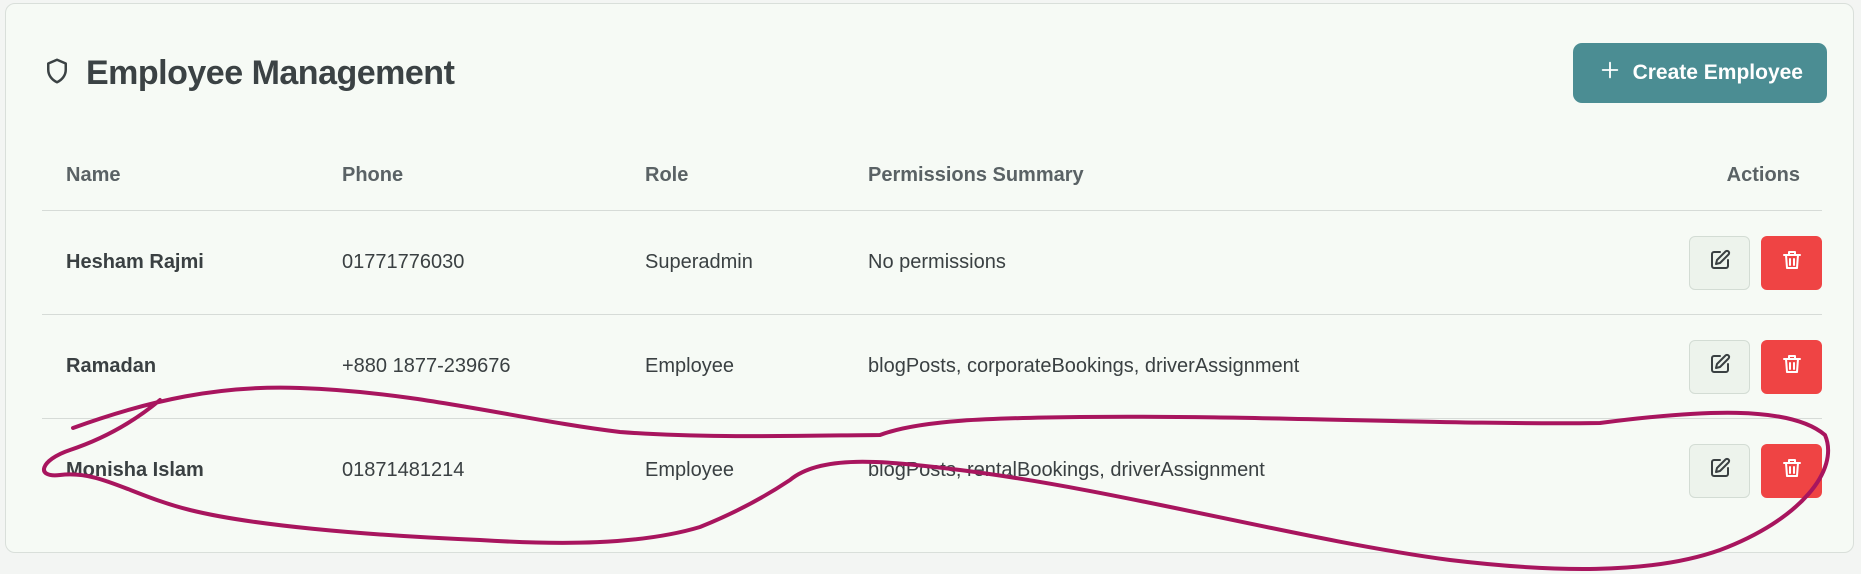 This screenshot has width=1861, height=574. What do you see at coordinates (732, 175) in the screenshot?
I see `column-header-role: Role` at bounding box center [732, 175].